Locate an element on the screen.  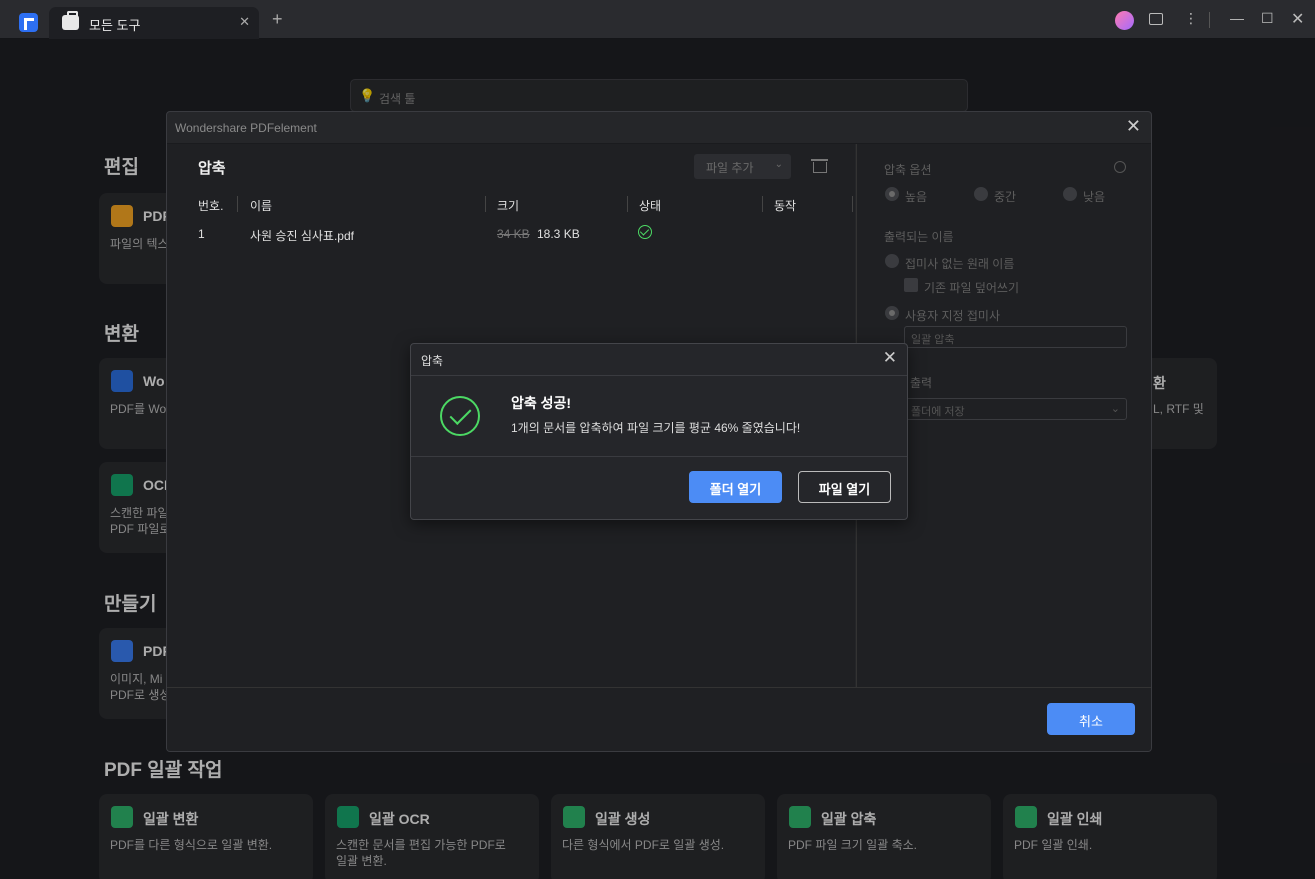
bottom-bar: 취소 is located at coordinates (659, 719).